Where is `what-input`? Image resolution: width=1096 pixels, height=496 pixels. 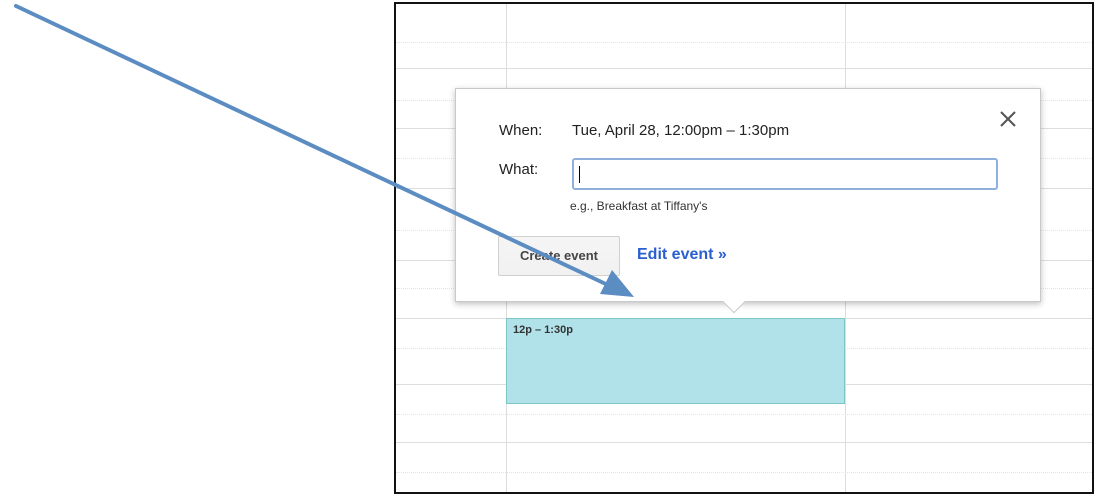
what-input is located at coordinates (785, 174).